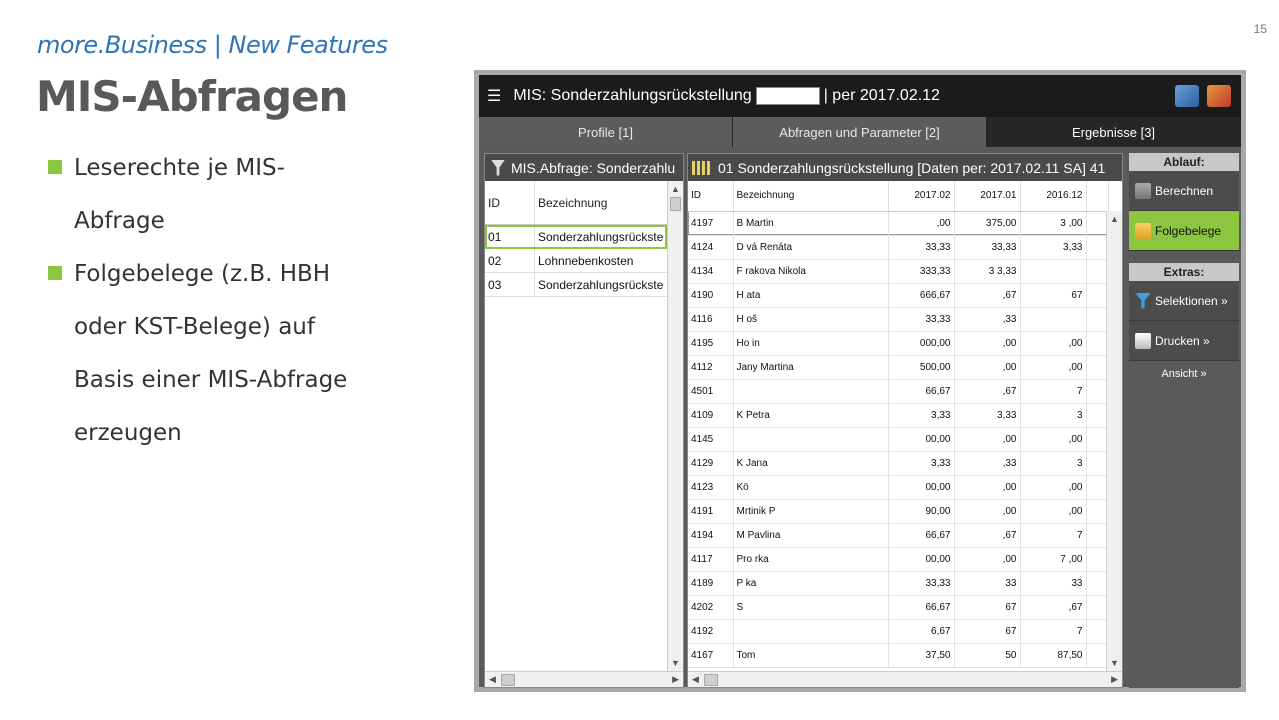 The width and height of the screenshot is (1279, 720). What do you see at coordinates (898, 391) in the screenshot?
I see `table-row: 4501 66,67 ,67 7` at bounding box center [898, 391].